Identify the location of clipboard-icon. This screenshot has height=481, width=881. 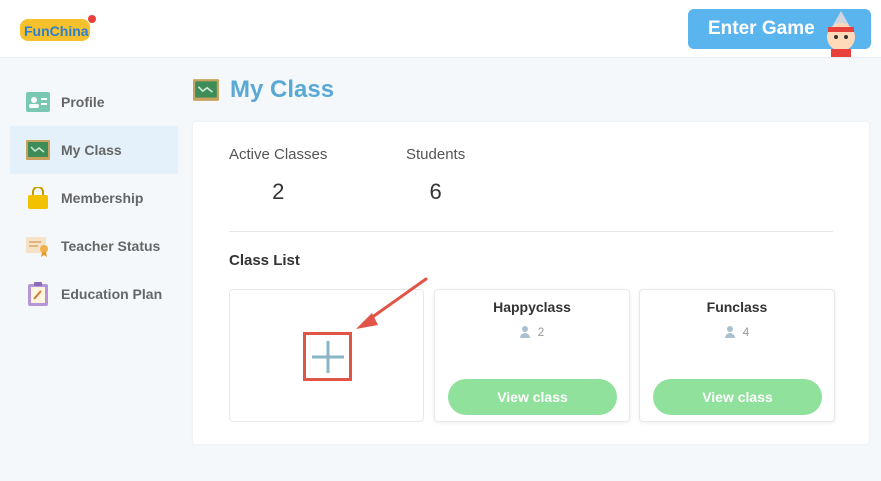
(38, 294).